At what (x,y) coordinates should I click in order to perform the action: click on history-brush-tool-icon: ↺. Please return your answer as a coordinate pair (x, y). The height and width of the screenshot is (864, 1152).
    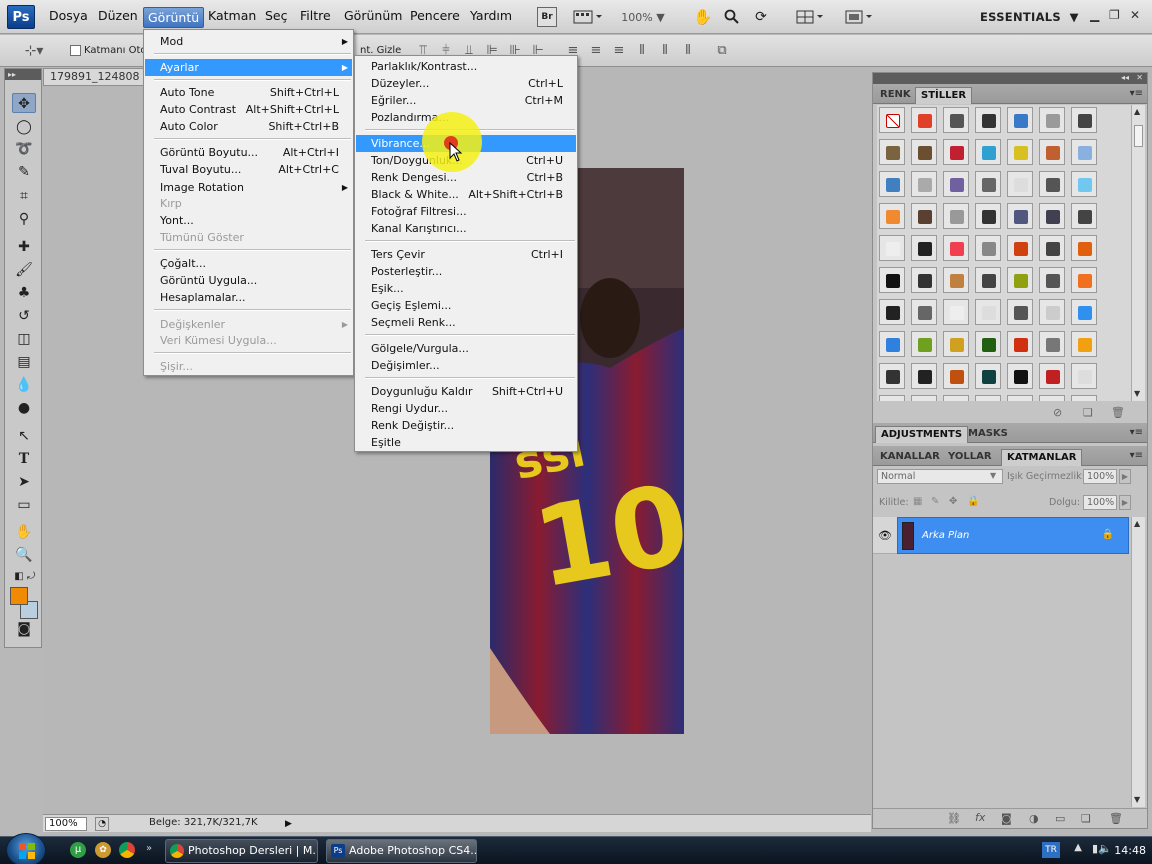
    Looking at the image, I should click on (24, 316).